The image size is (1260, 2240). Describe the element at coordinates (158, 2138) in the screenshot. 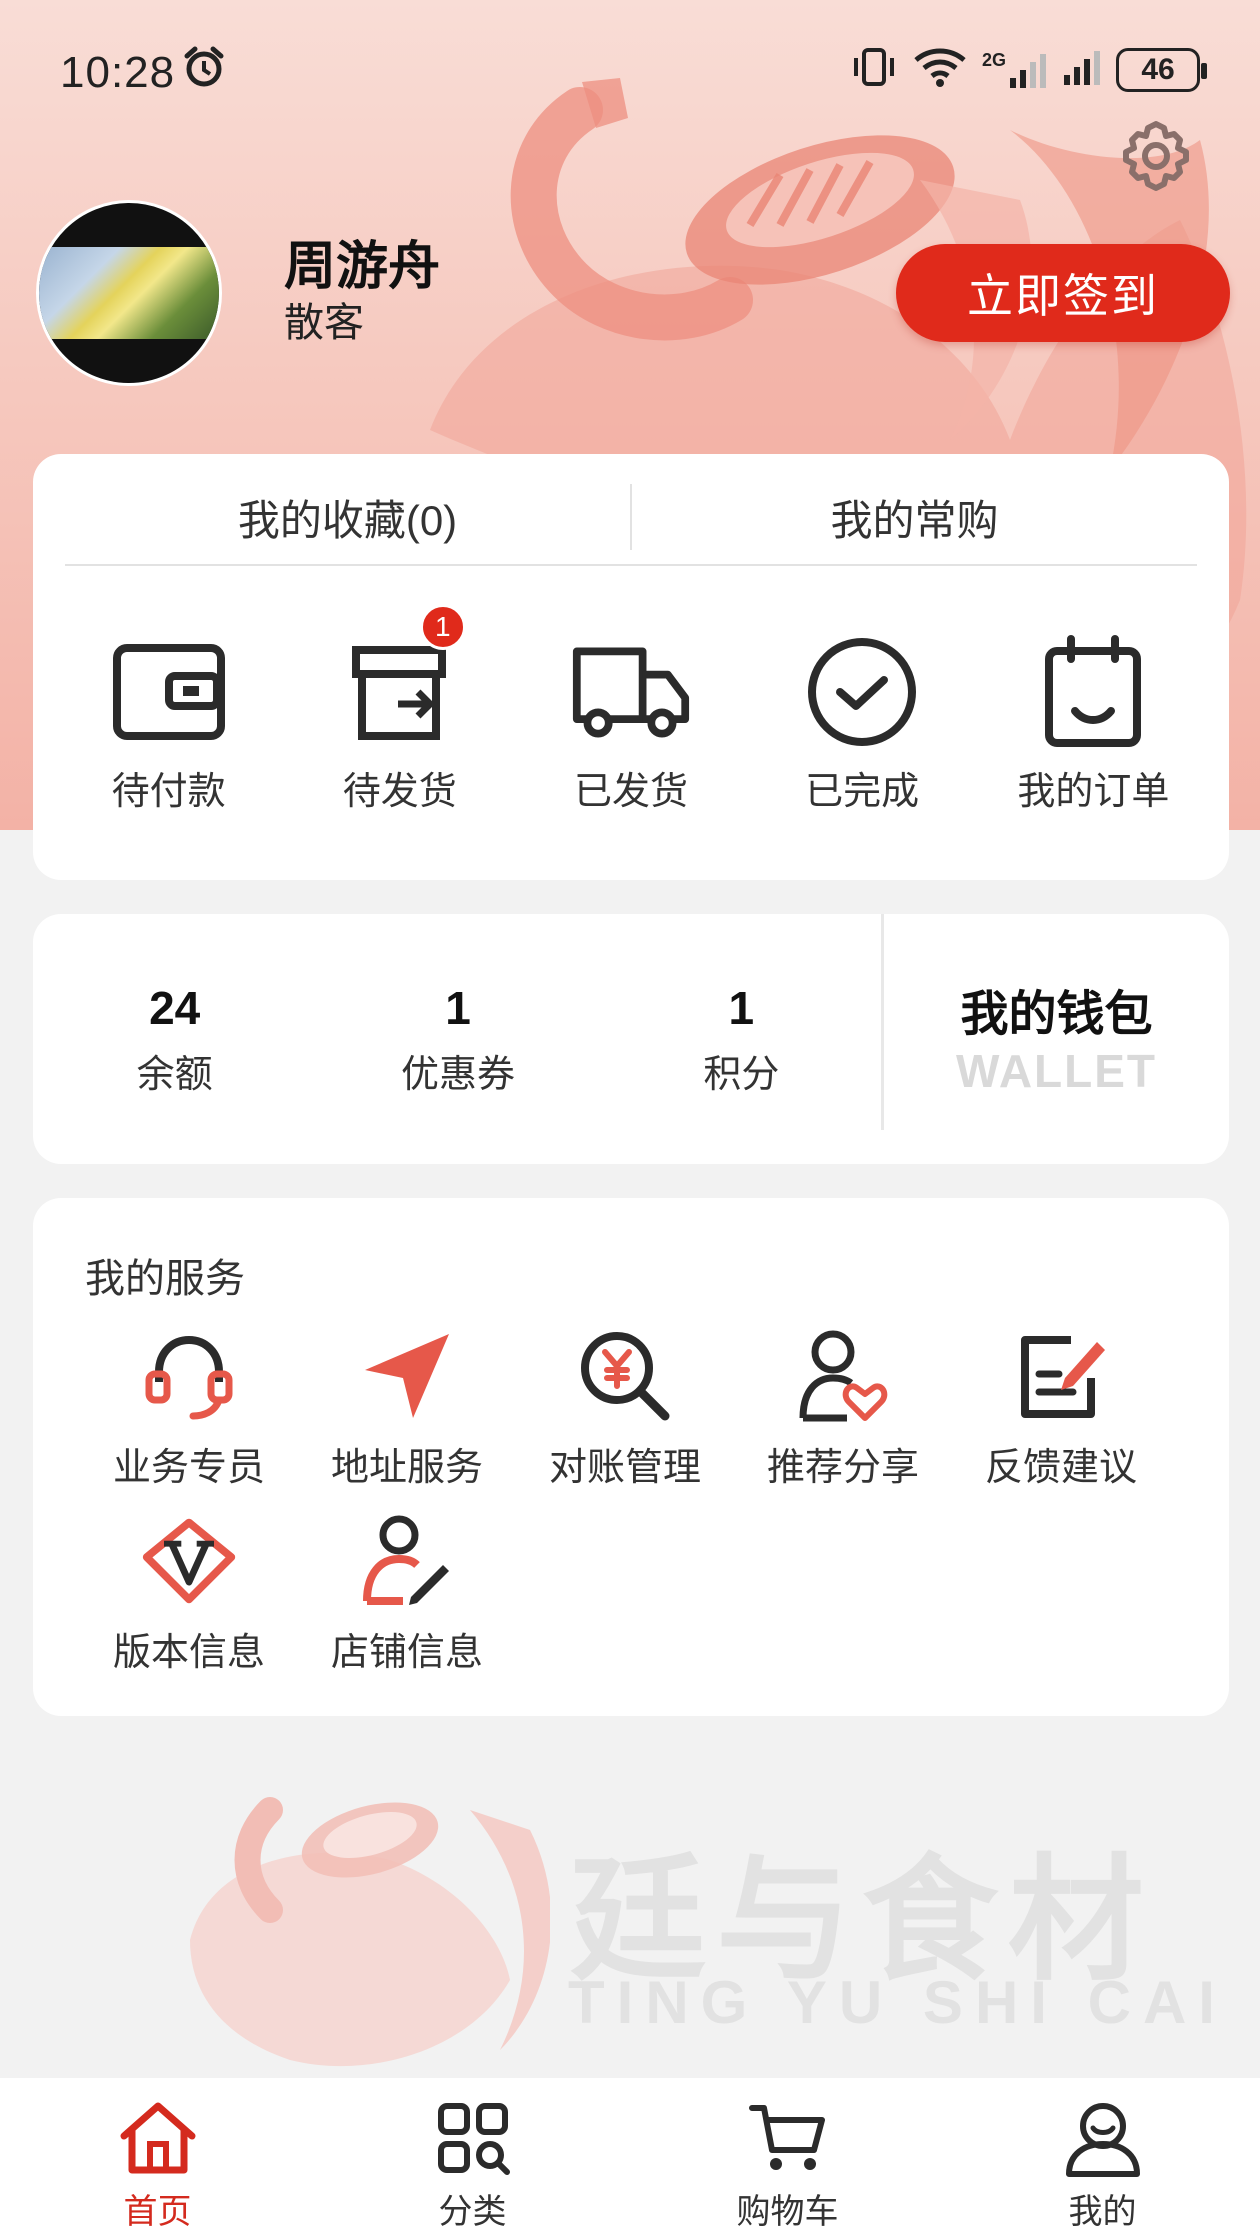

I see `home-icon` at that location.